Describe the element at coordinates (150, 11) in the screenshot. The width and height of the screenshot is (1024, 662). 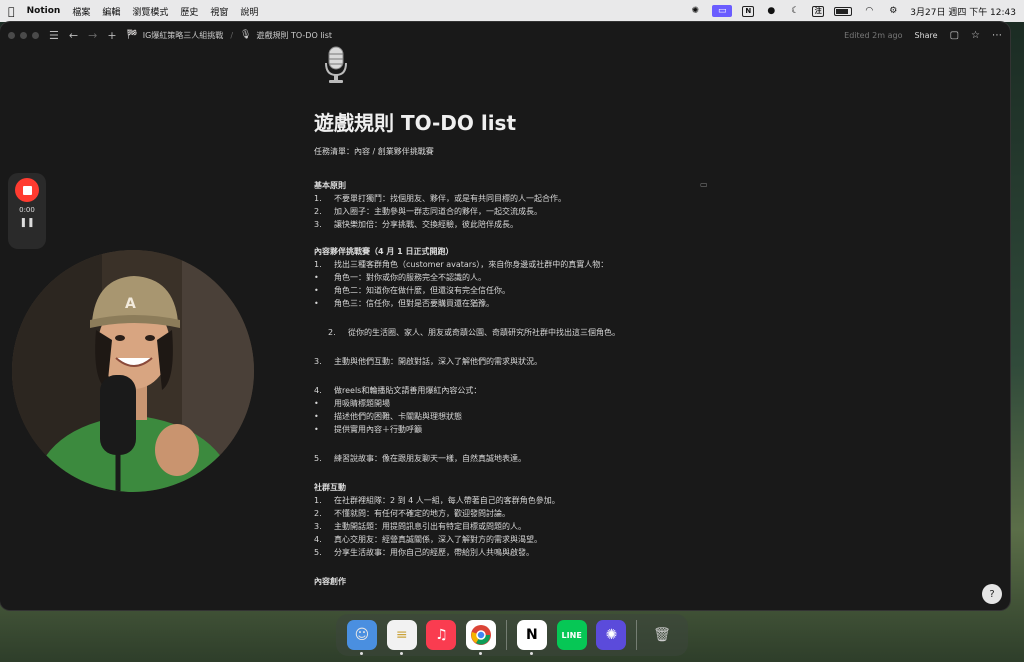
I see `menu-view: 瀏覽模式` at that location.